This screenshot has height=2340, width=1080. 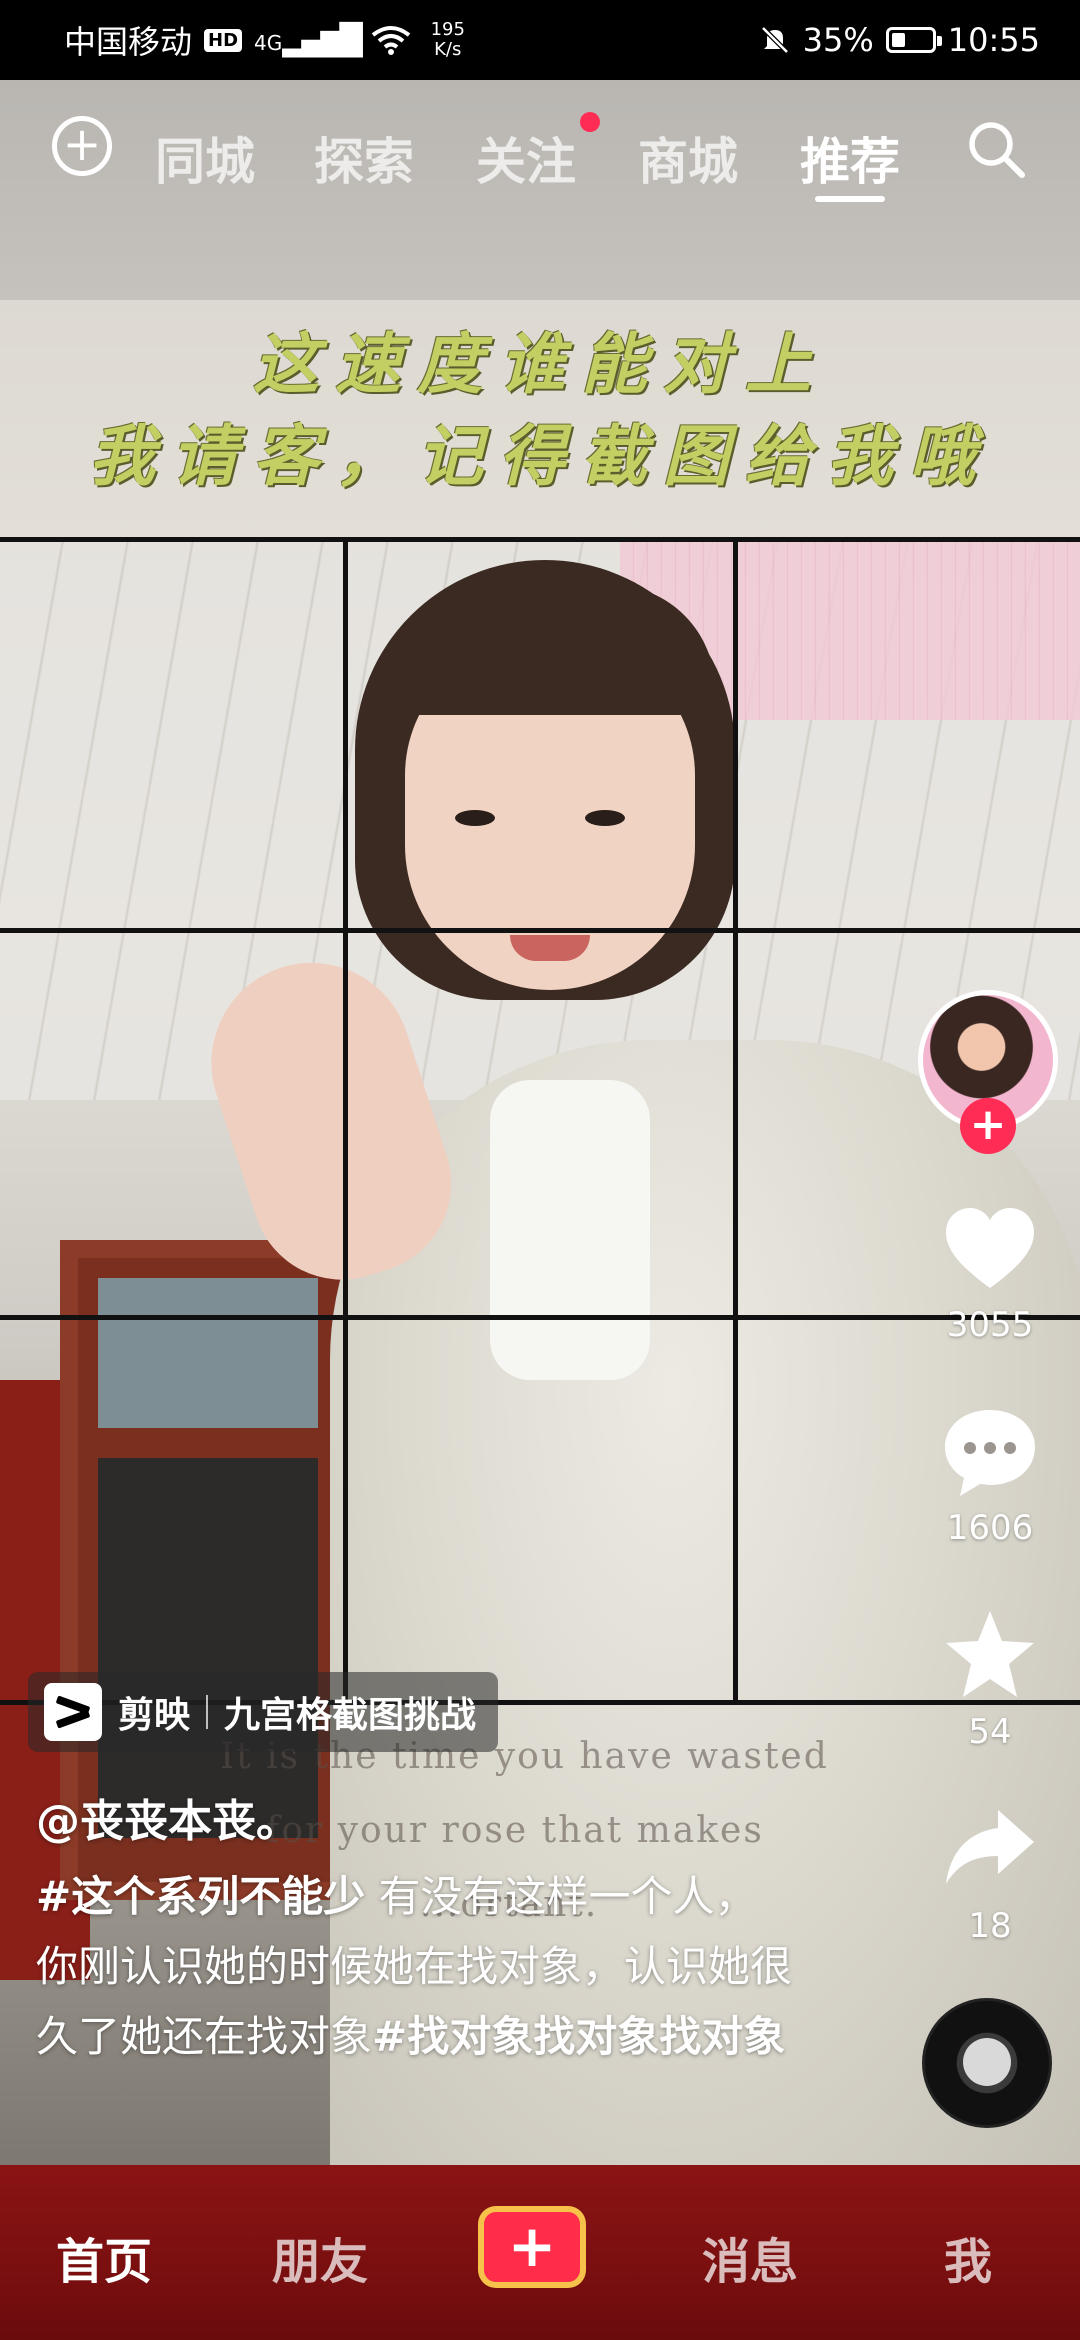 What do you see at coordinates (990, 1926) in the screenshot?
I see `share-count: 18` at bounding box center [990, 1926].